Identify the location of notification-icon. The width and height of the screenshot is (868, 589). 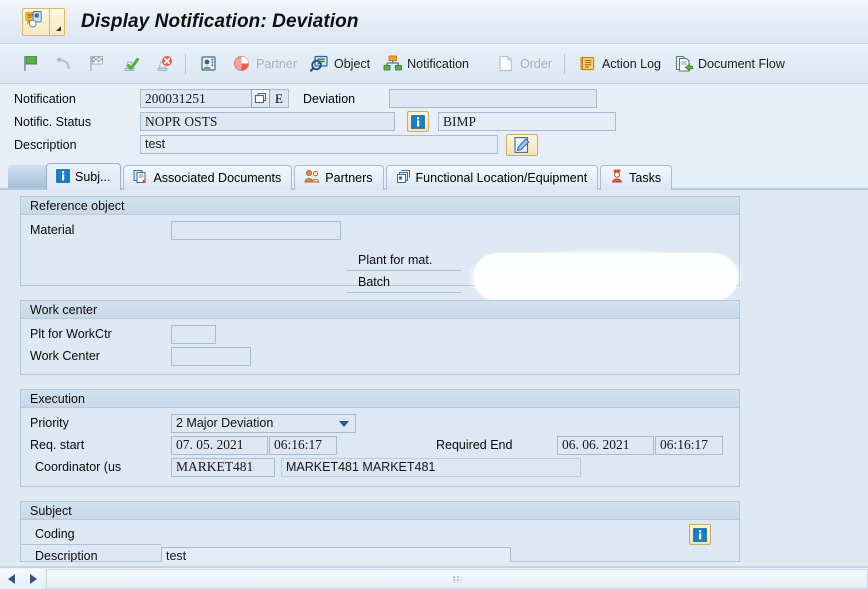
(36, 22).